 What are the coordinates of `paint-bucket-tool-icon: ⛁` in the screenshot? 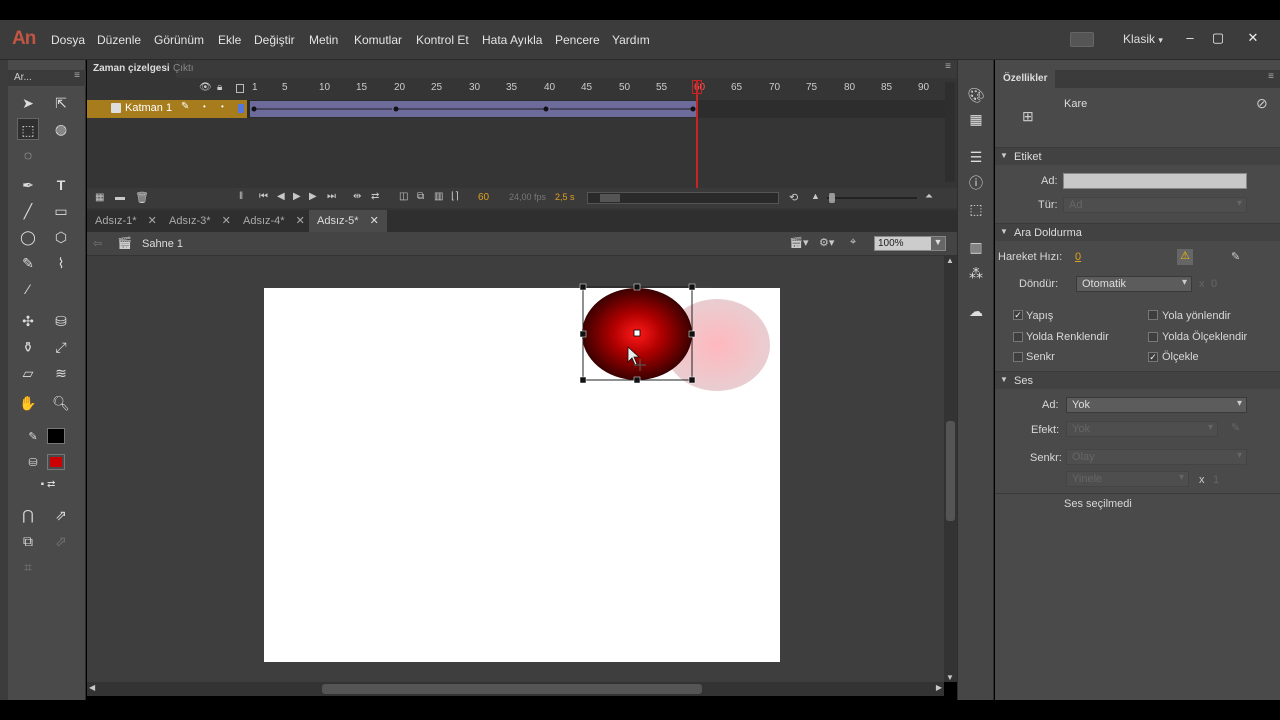 It's located at (61, 321).